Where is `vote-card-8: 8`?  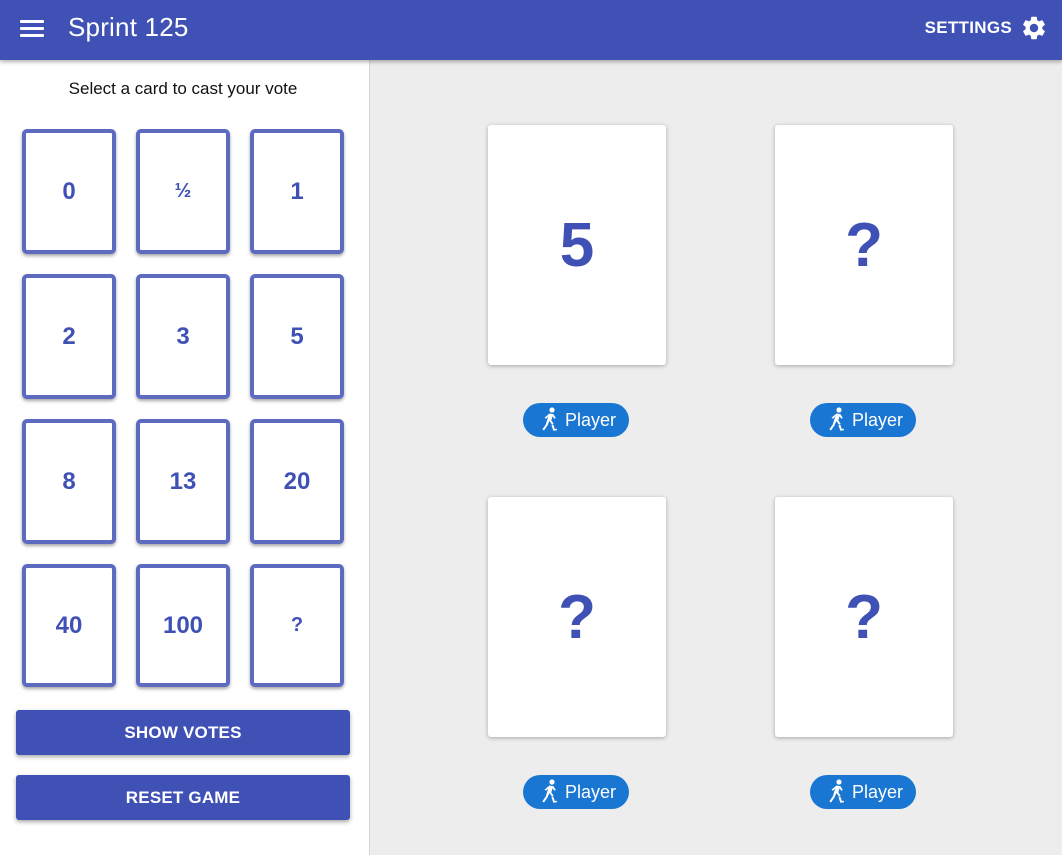 vote-card-8: 8 is located at coordinates (69, 481).